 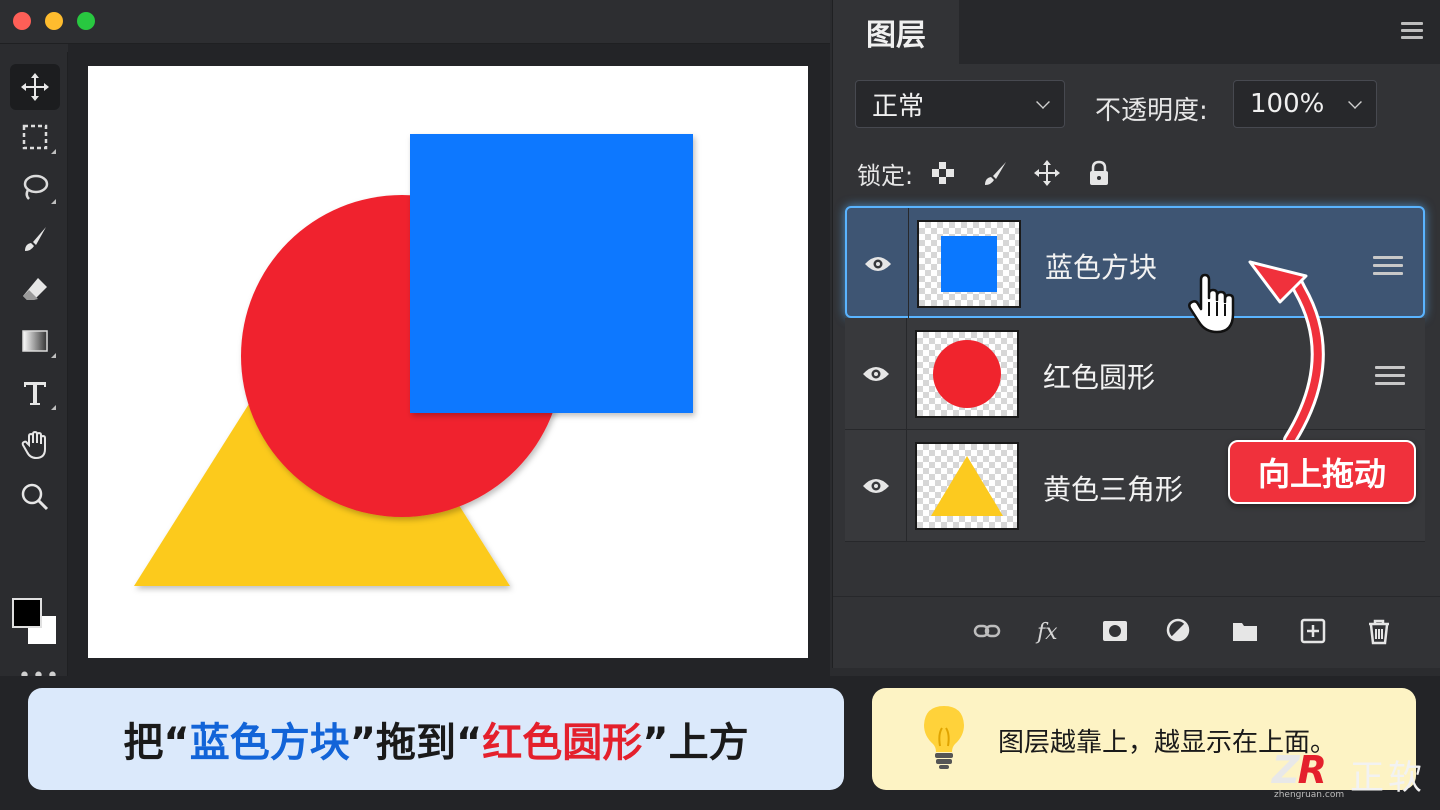 I want to click on lock-position-button, so click(x=1047, y=173).